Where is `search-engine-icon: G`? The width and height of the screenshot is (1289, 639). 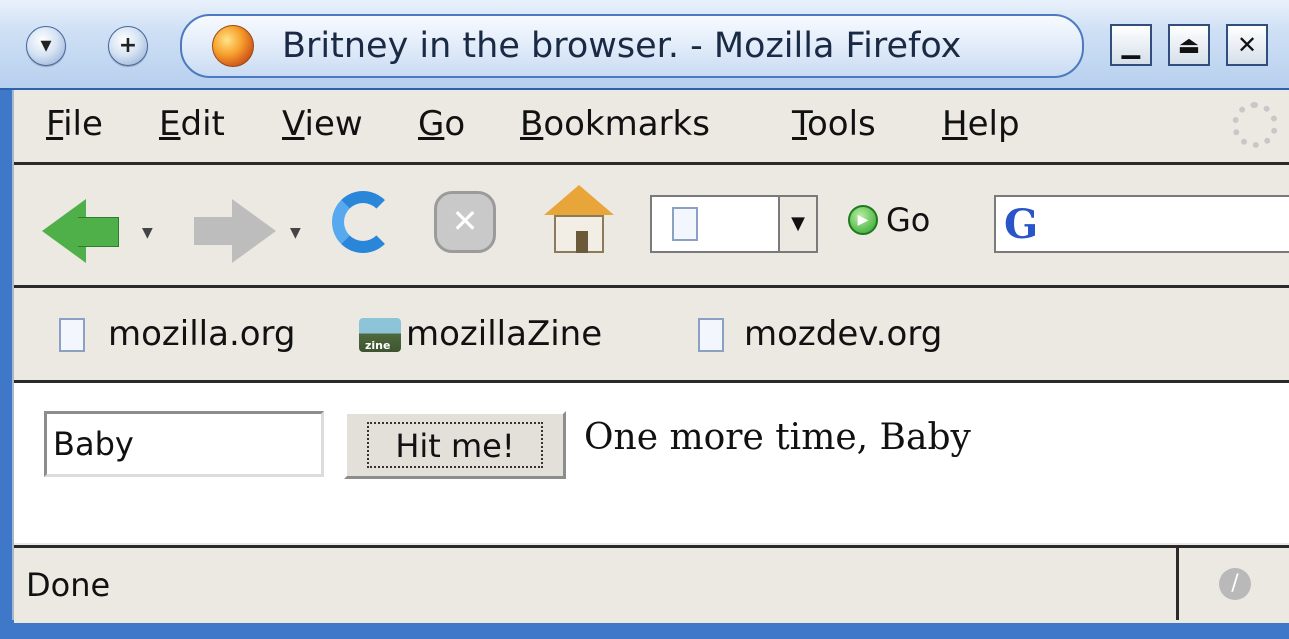 search-engine-icon: G is located at coordinates (1021, 225).